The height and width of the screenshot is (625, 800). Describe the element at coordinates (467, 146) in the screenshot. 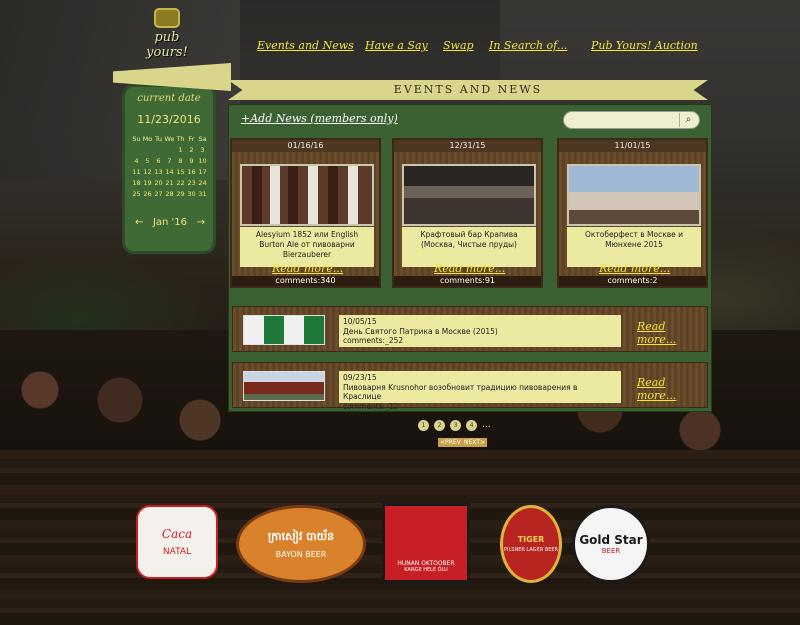

I see `card-date: 12/31/15` at that location.